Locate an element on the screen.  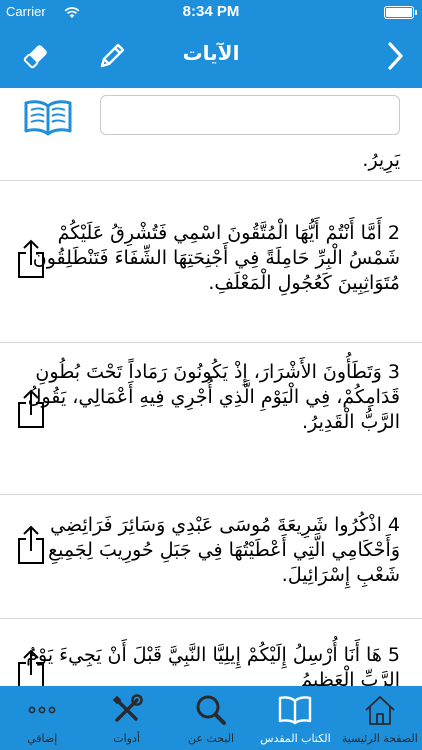
list-item: يَرِيرُ. is located at coordinates (211, 163).